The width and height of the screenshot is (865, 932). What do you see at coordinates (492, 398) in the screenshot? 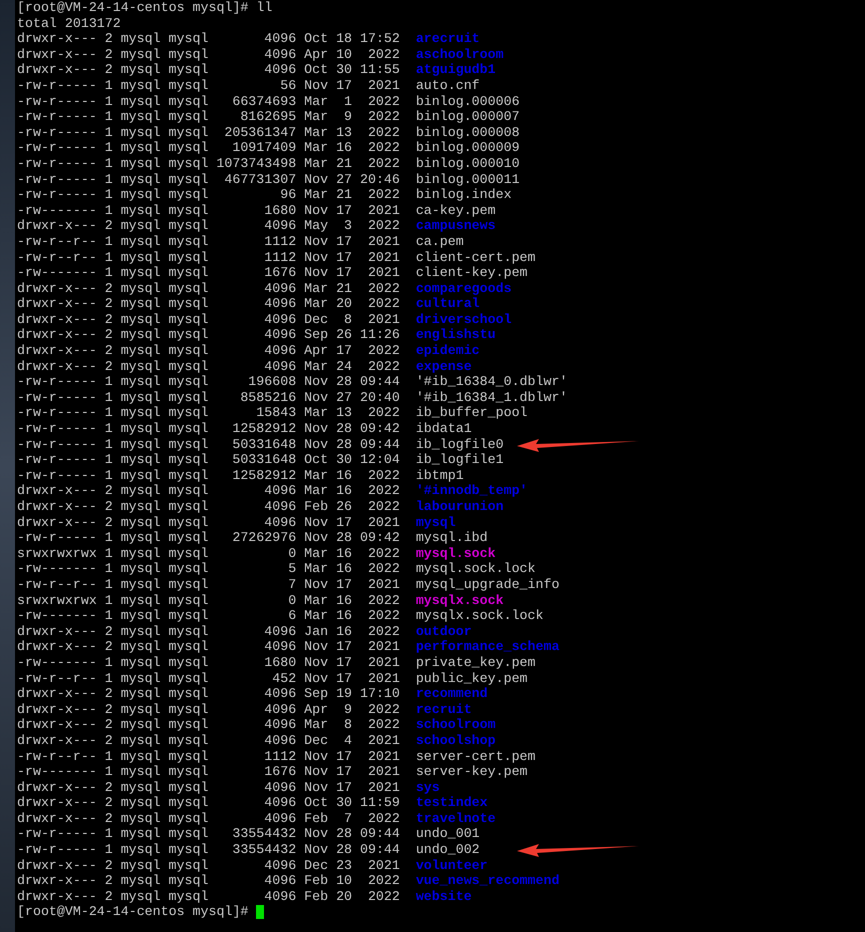
I see `file-name: '#ib_16384_1.dblwr'` at bounding box center [492, 398].